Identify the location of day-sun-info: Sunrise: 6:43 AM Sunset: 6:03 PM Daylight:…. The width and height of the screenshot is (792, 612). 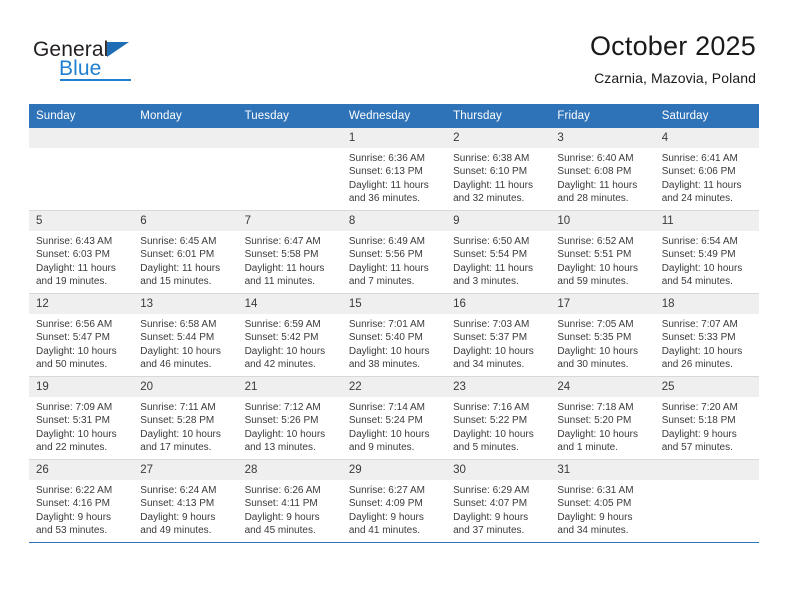
(81, 259).